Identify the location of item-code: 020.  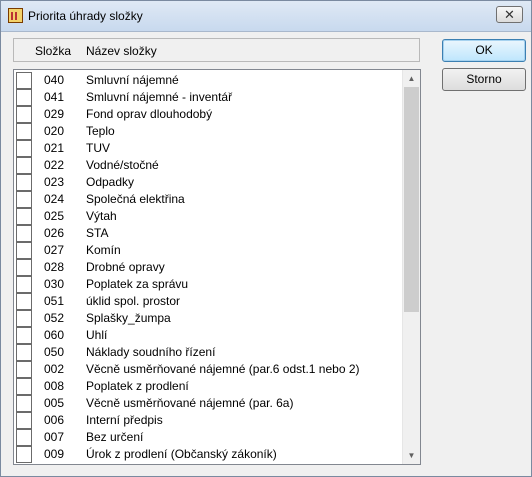
(54, 131).